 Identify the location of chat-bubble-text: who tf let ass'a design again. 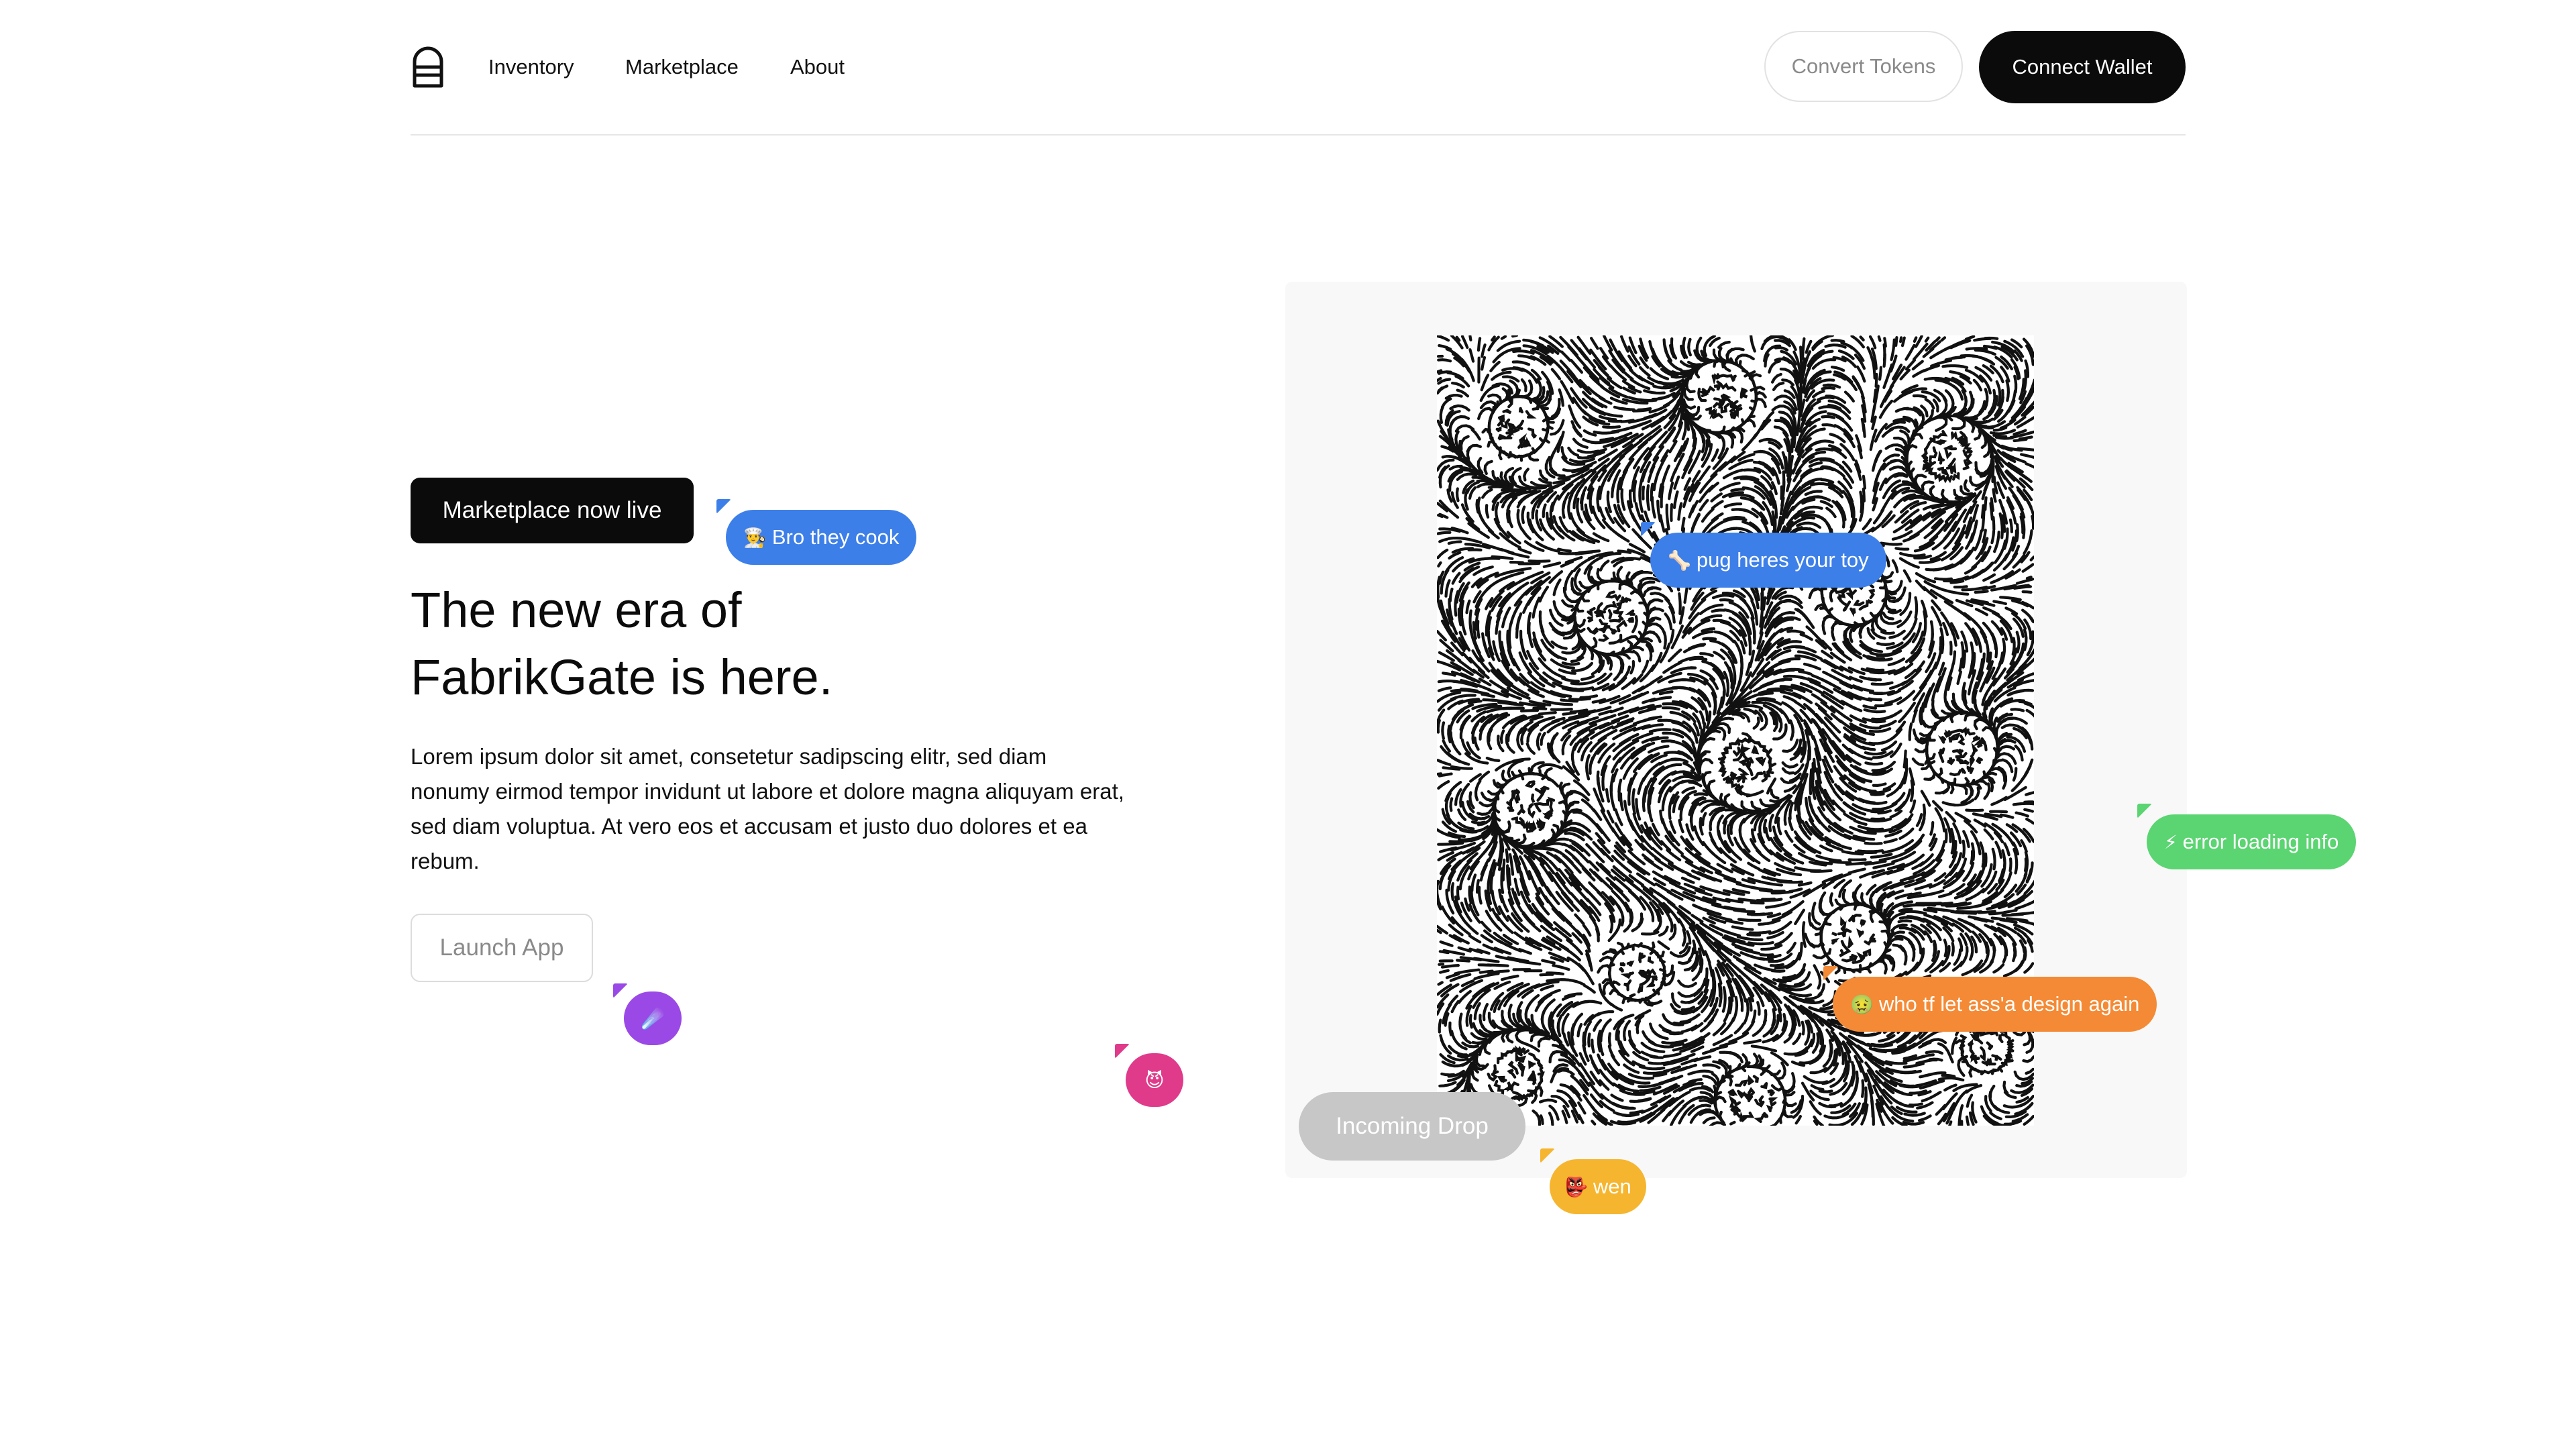
(2009, 1004).